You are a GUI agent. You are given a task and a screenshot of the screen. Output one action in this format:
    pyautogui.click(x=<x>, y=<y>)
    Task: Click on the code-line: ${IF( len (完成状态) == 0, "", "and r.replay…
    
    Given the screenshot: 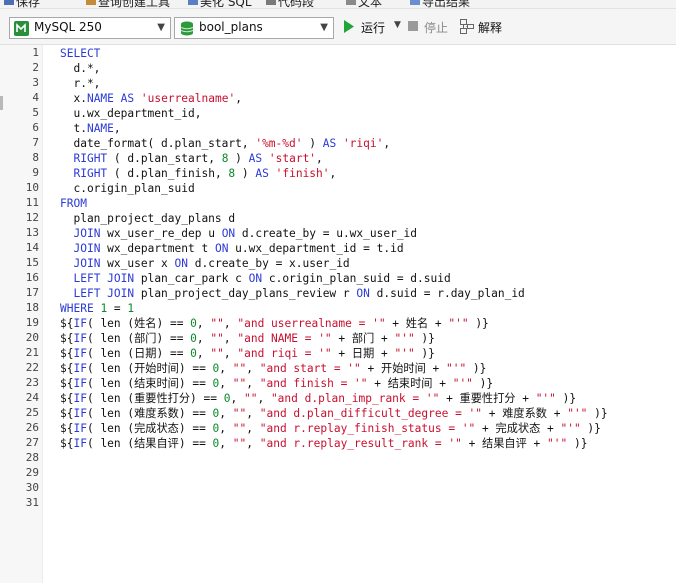 What is the action you would take?
    pyautogui.click(x=330, y=428)
    